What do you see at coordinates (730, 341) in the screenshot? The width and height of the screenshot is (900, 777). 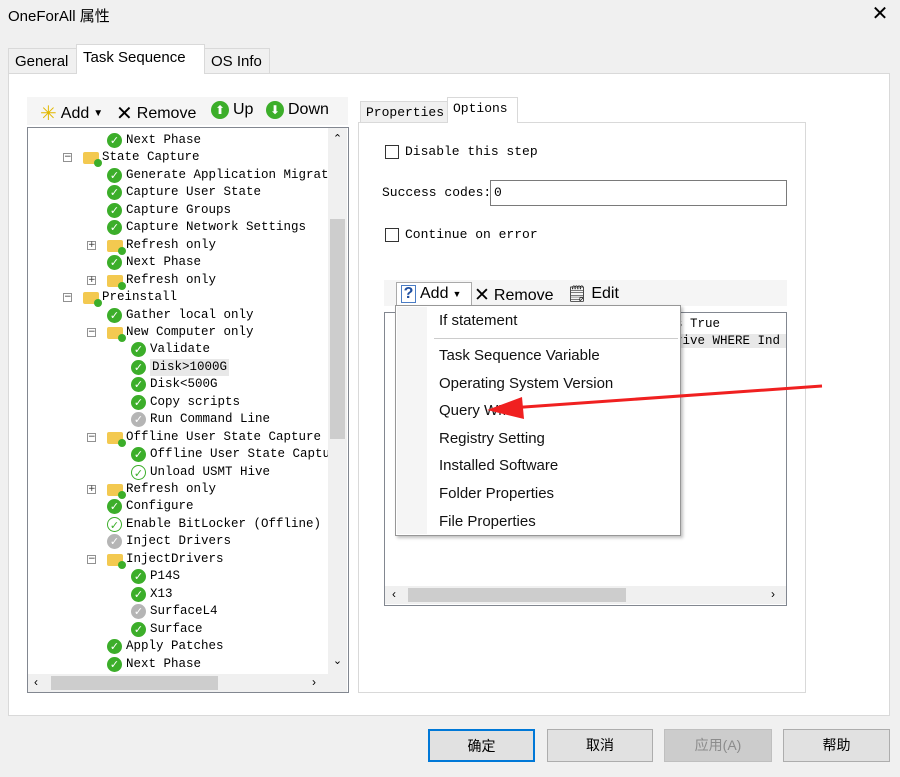 I see `condition-item: rive WHERE Ind` at bounding box center [730, 341].